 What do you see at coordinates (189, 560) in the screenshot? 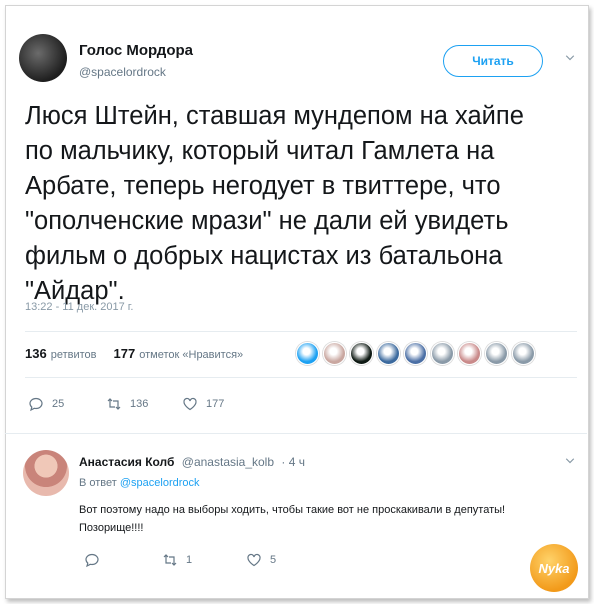
I see `retweet-count: 1` at bounding box center [189, 560].